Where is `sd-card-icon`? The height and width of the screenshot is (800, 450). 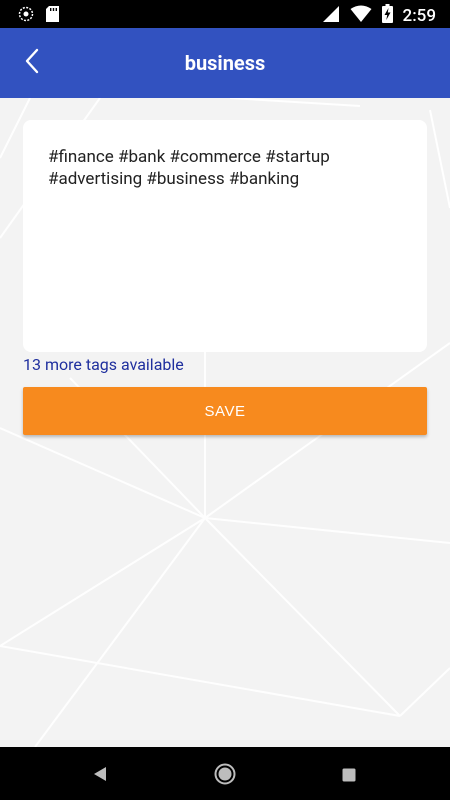
sd-card-icon is located at coordinates (52, 16).